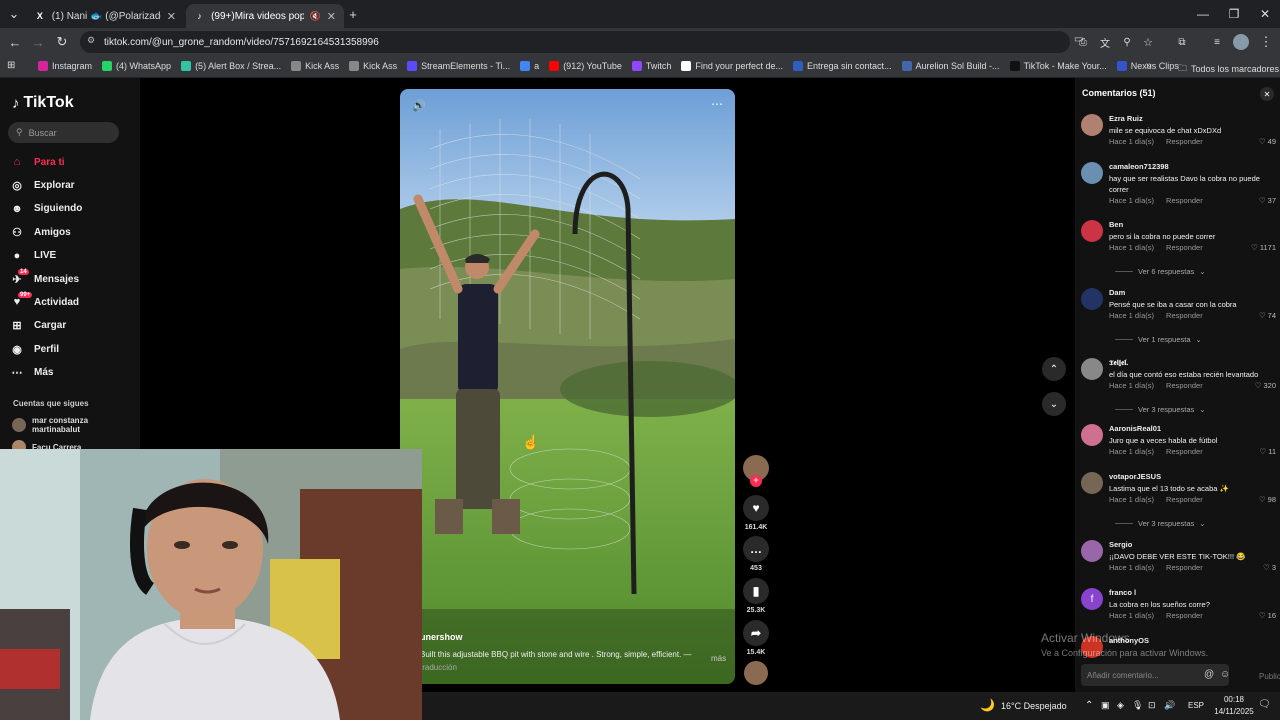  Describe the element at coordinates (718, 658) in the screenshot. I see `more-link: más` at that location.